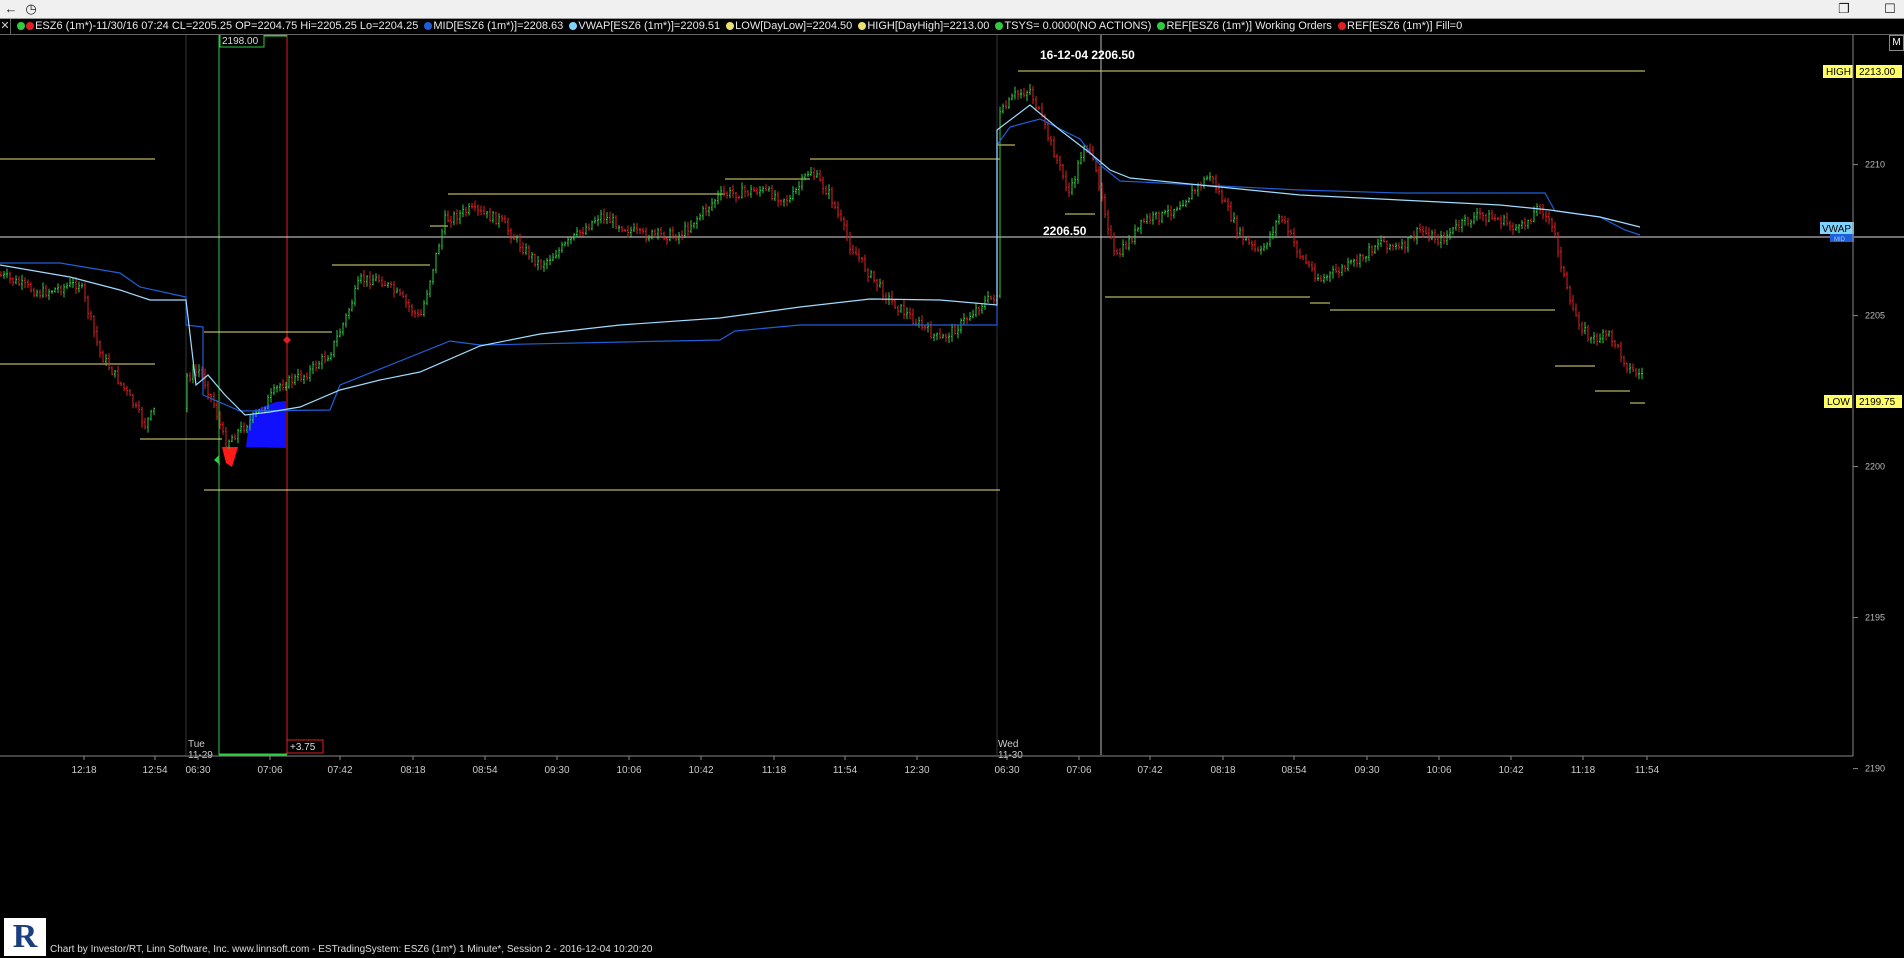 This screenshot has width=1904, height=958. I want to click on legend-item-working-orders: REF[ESZ6 (1m*)] Working Orders, so click(1244, 26).